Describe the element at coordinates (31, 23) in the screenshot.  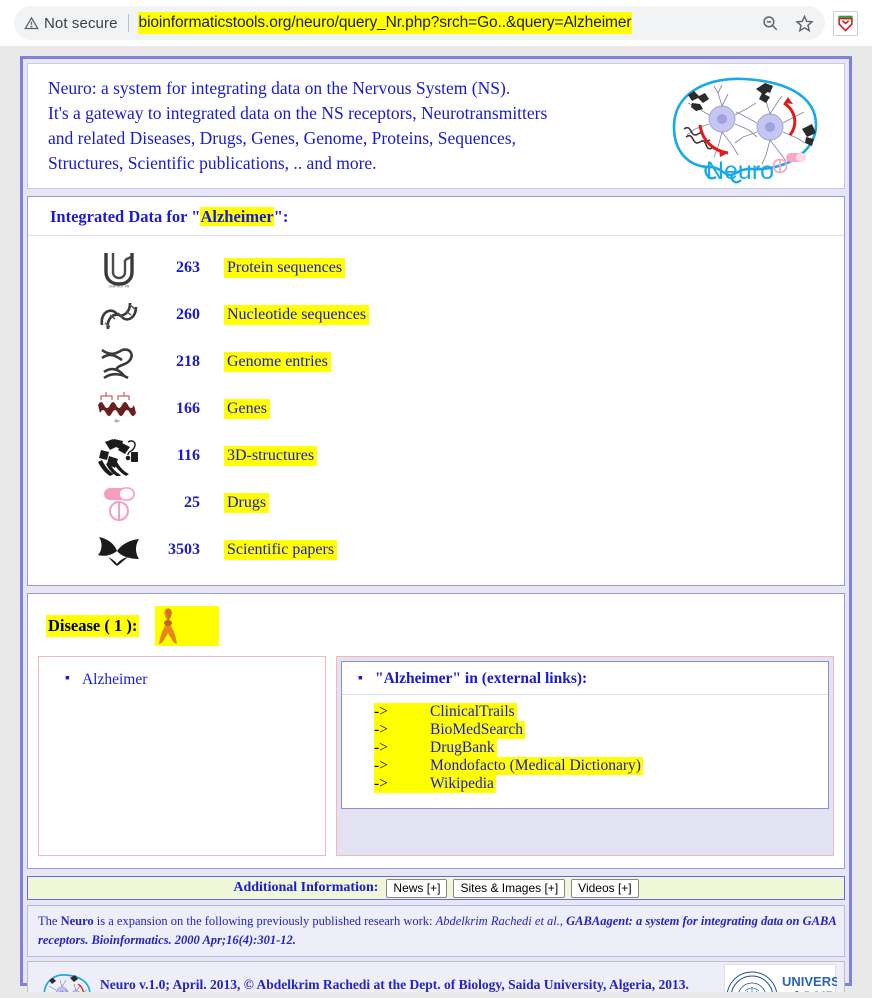
I see `warning-triangle-icon` at that location.